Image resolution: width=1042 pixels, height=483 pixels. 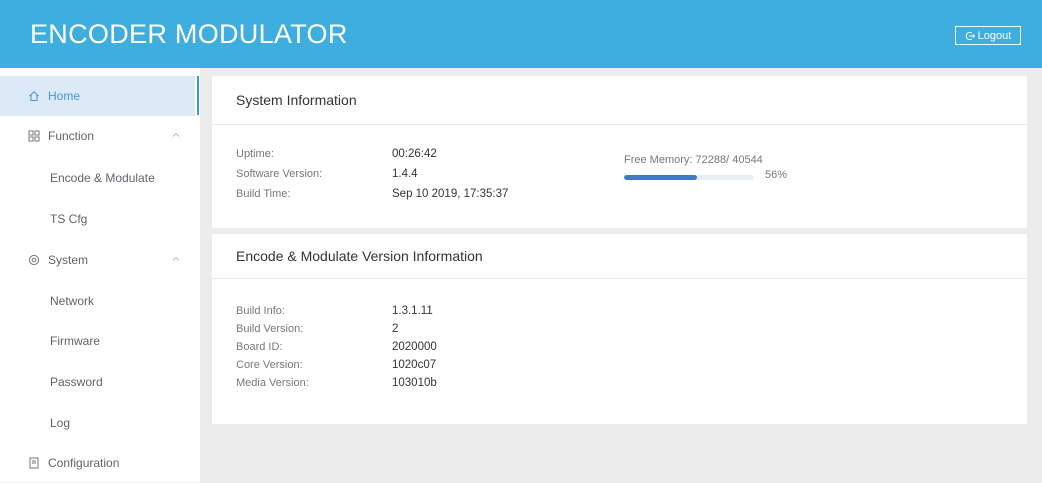 What do you see at coordinates (97, 423) in the screenshot?
I see `sidebar-item-log: Log` at bounding box center [97, 423].